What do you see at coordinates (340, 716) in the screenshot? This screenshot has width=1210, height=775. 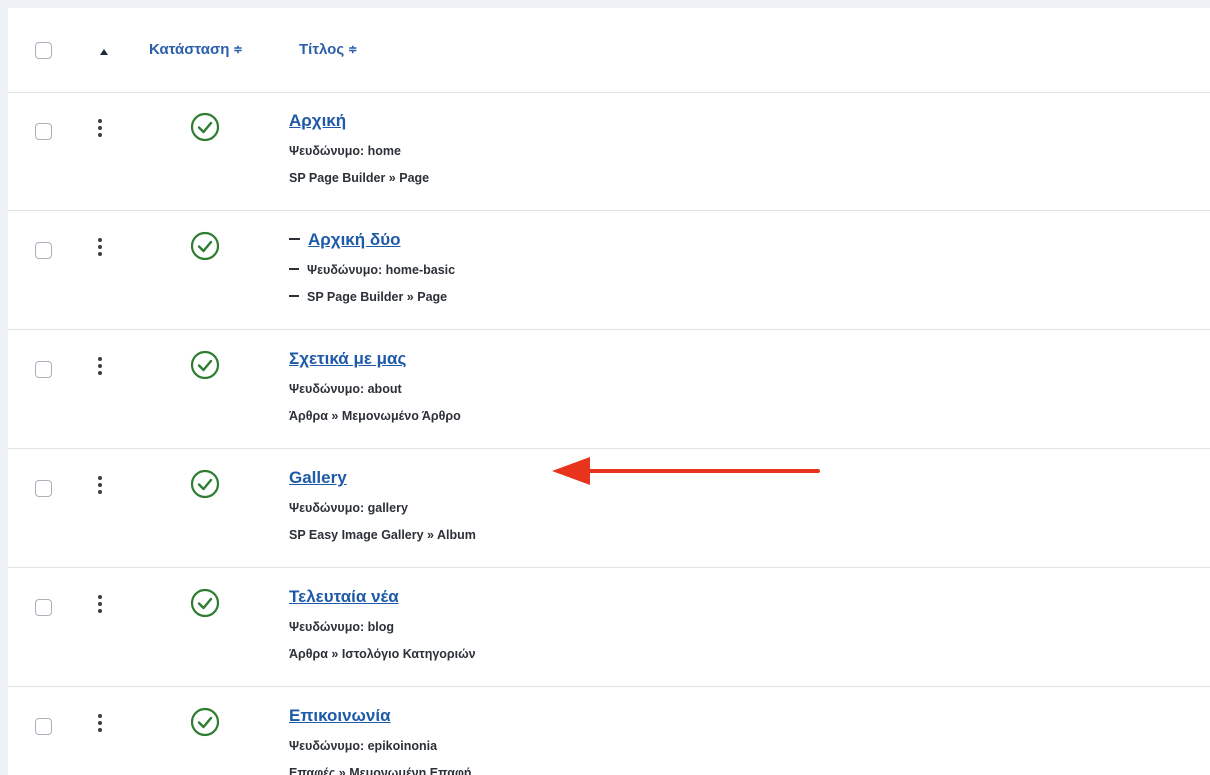 I see `item-title-link: Επικοινωνία` at bounding box center [340, 716].